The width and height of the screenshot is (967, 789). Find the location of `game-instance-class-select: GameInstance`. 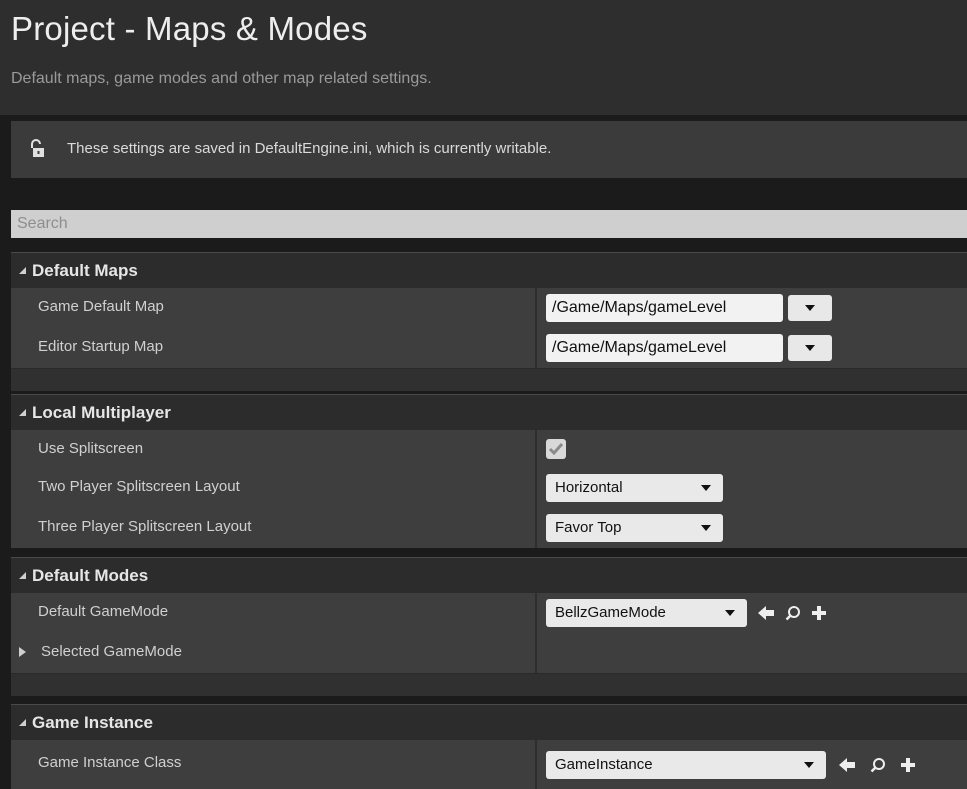

game-instance-class-select: GameInstance is located at coordinates (686, 764).